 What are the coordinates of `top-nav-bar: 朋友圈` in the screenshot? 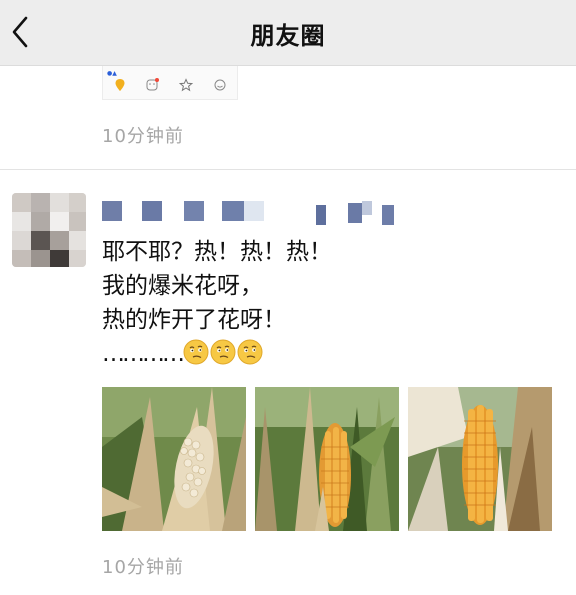 It's located at (288, 33).